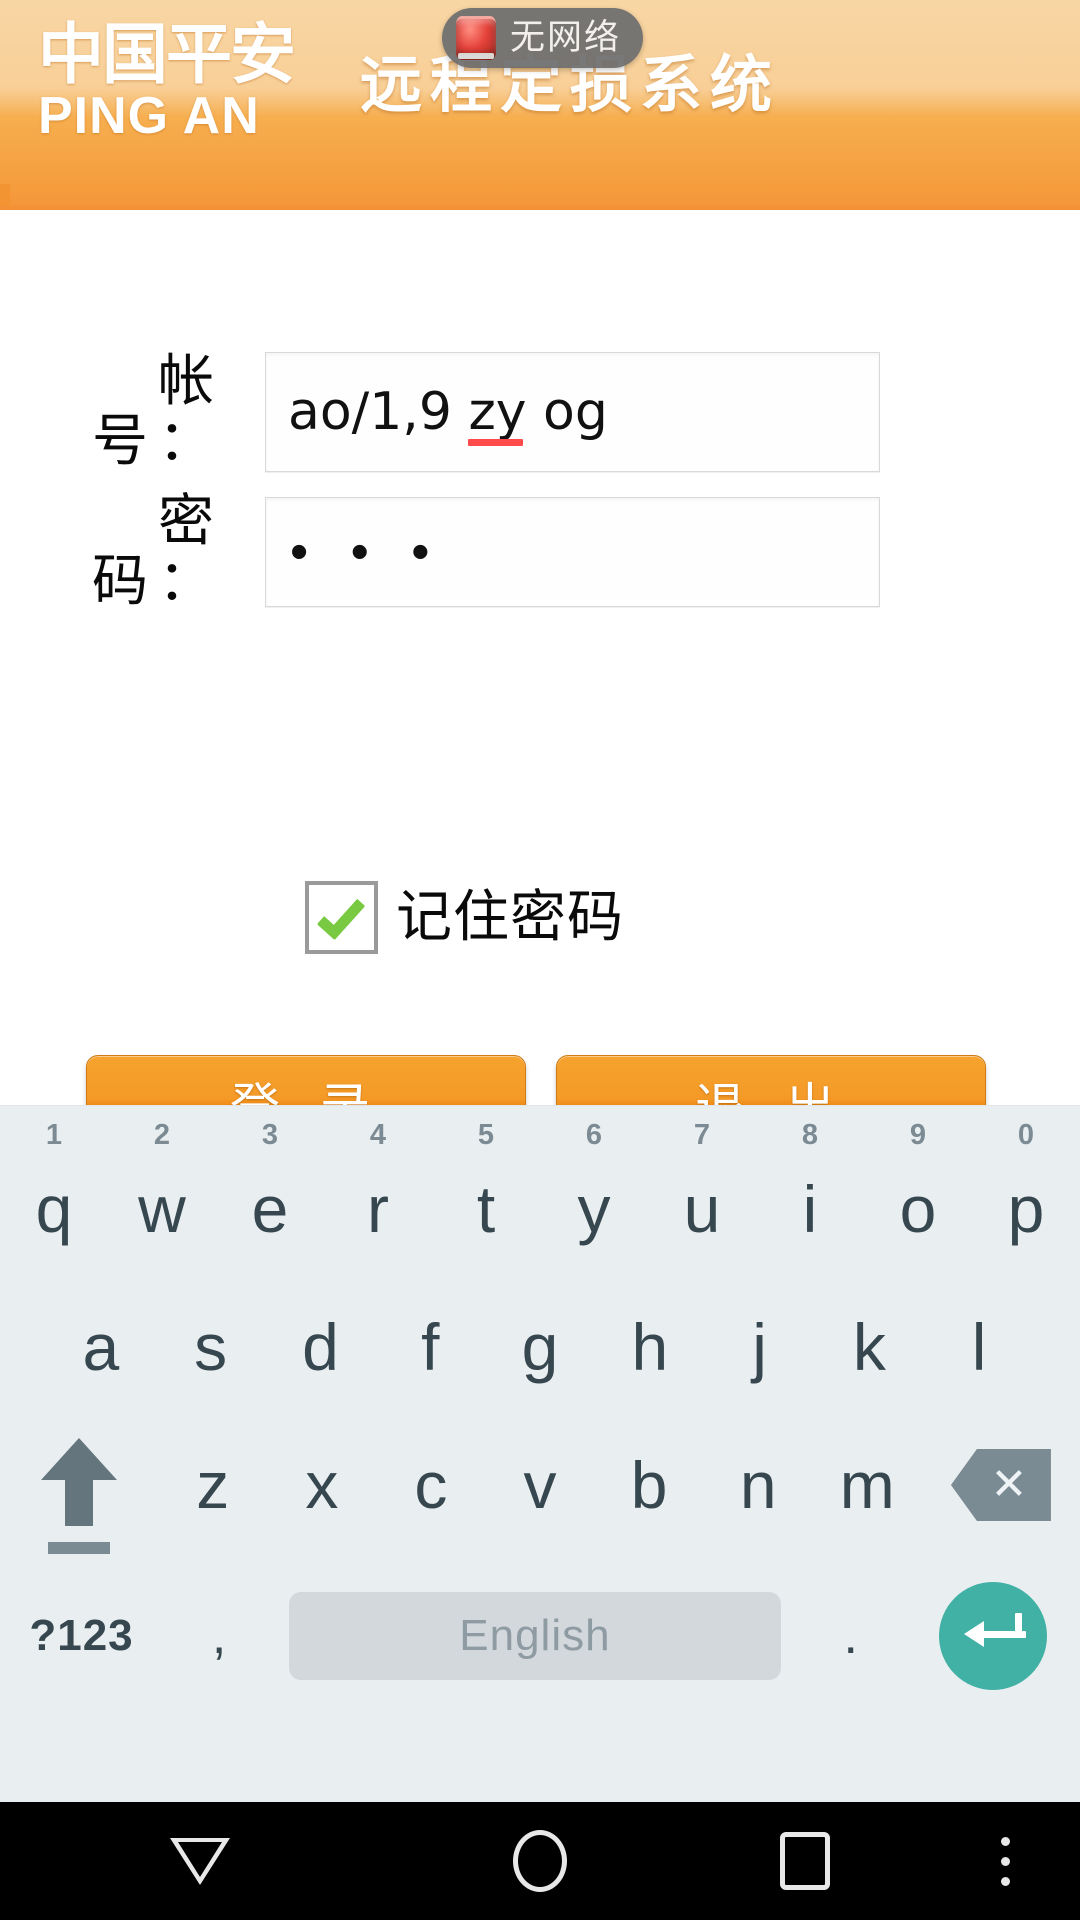  I want to click on key-f: f, so click(430, 1347).